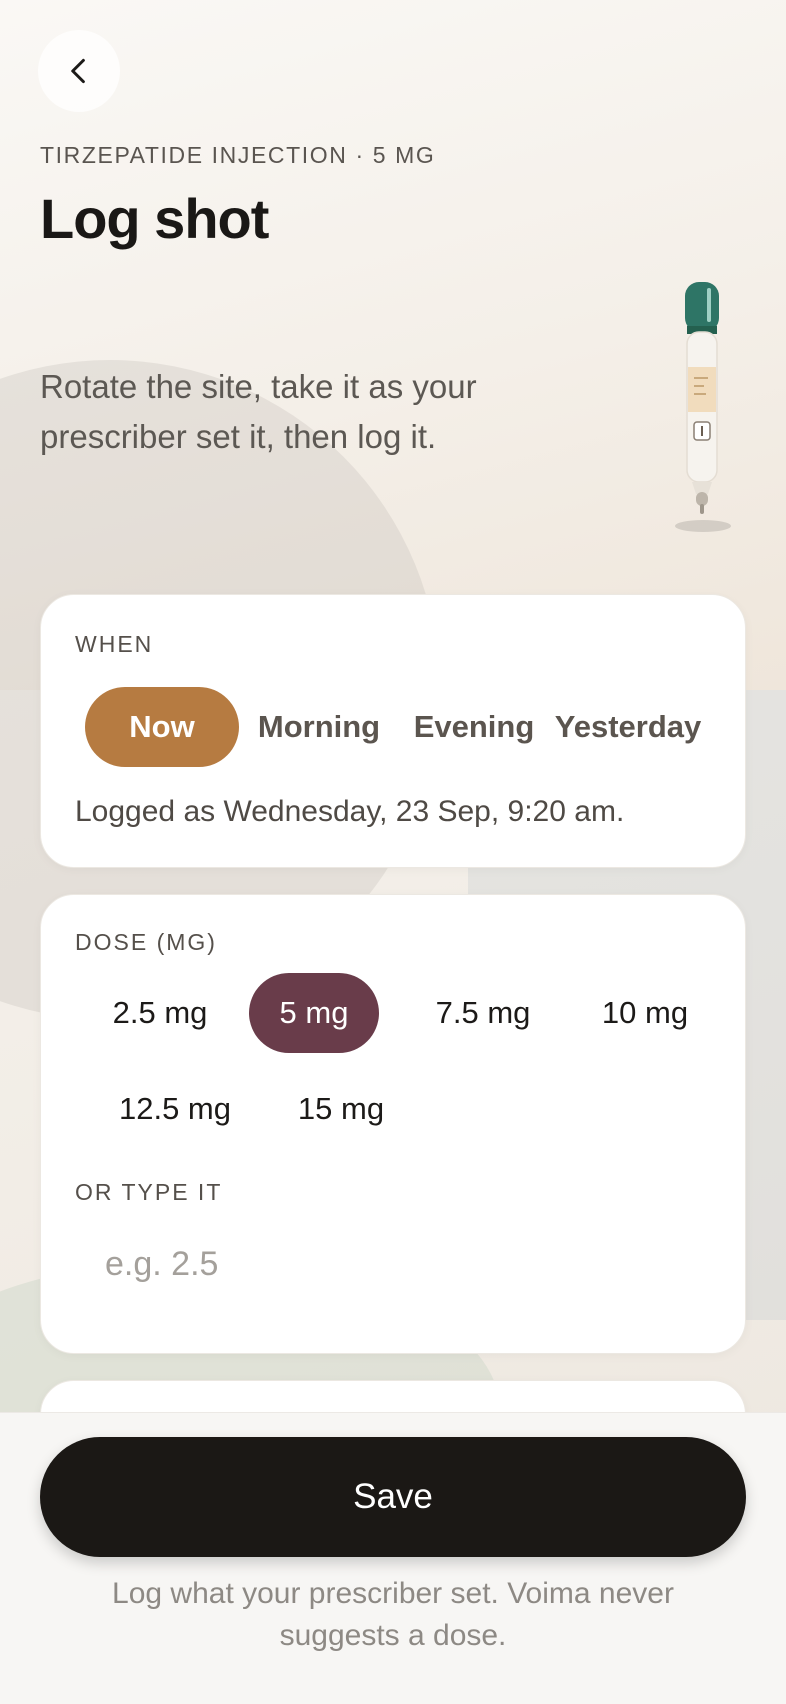 The height and width of the screenshot is (1704, 786). Describe the element at coordinates (628, 727) in the screenshot. I see `when-option-yesterday: Yesterday` at that location.